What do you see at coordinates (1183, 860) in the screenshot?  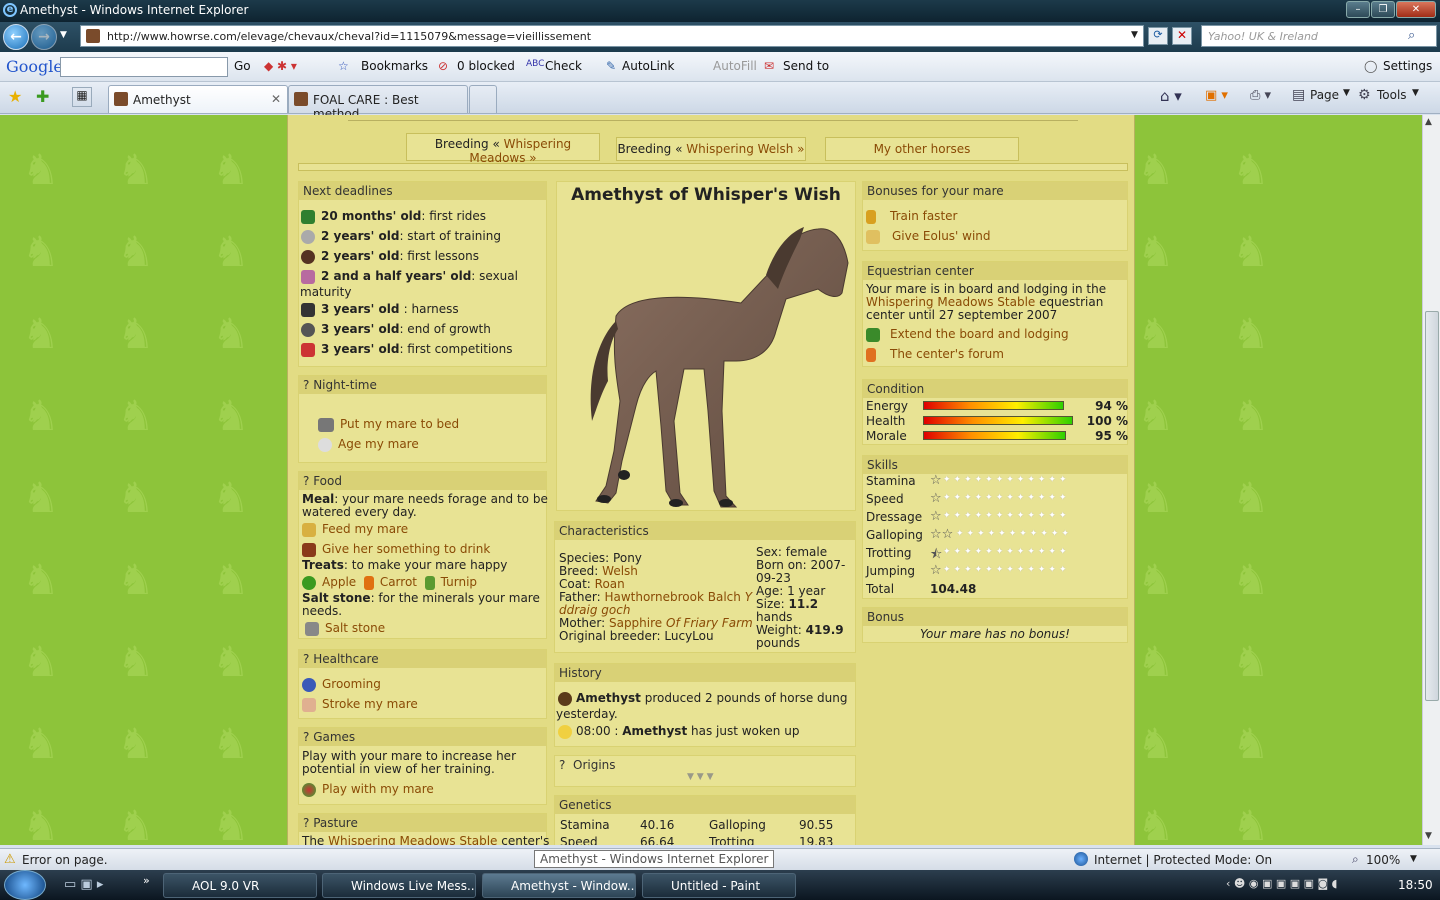 I see `security-zone: Internet | Protected Mode: On` at bounding box center [1183, 860].